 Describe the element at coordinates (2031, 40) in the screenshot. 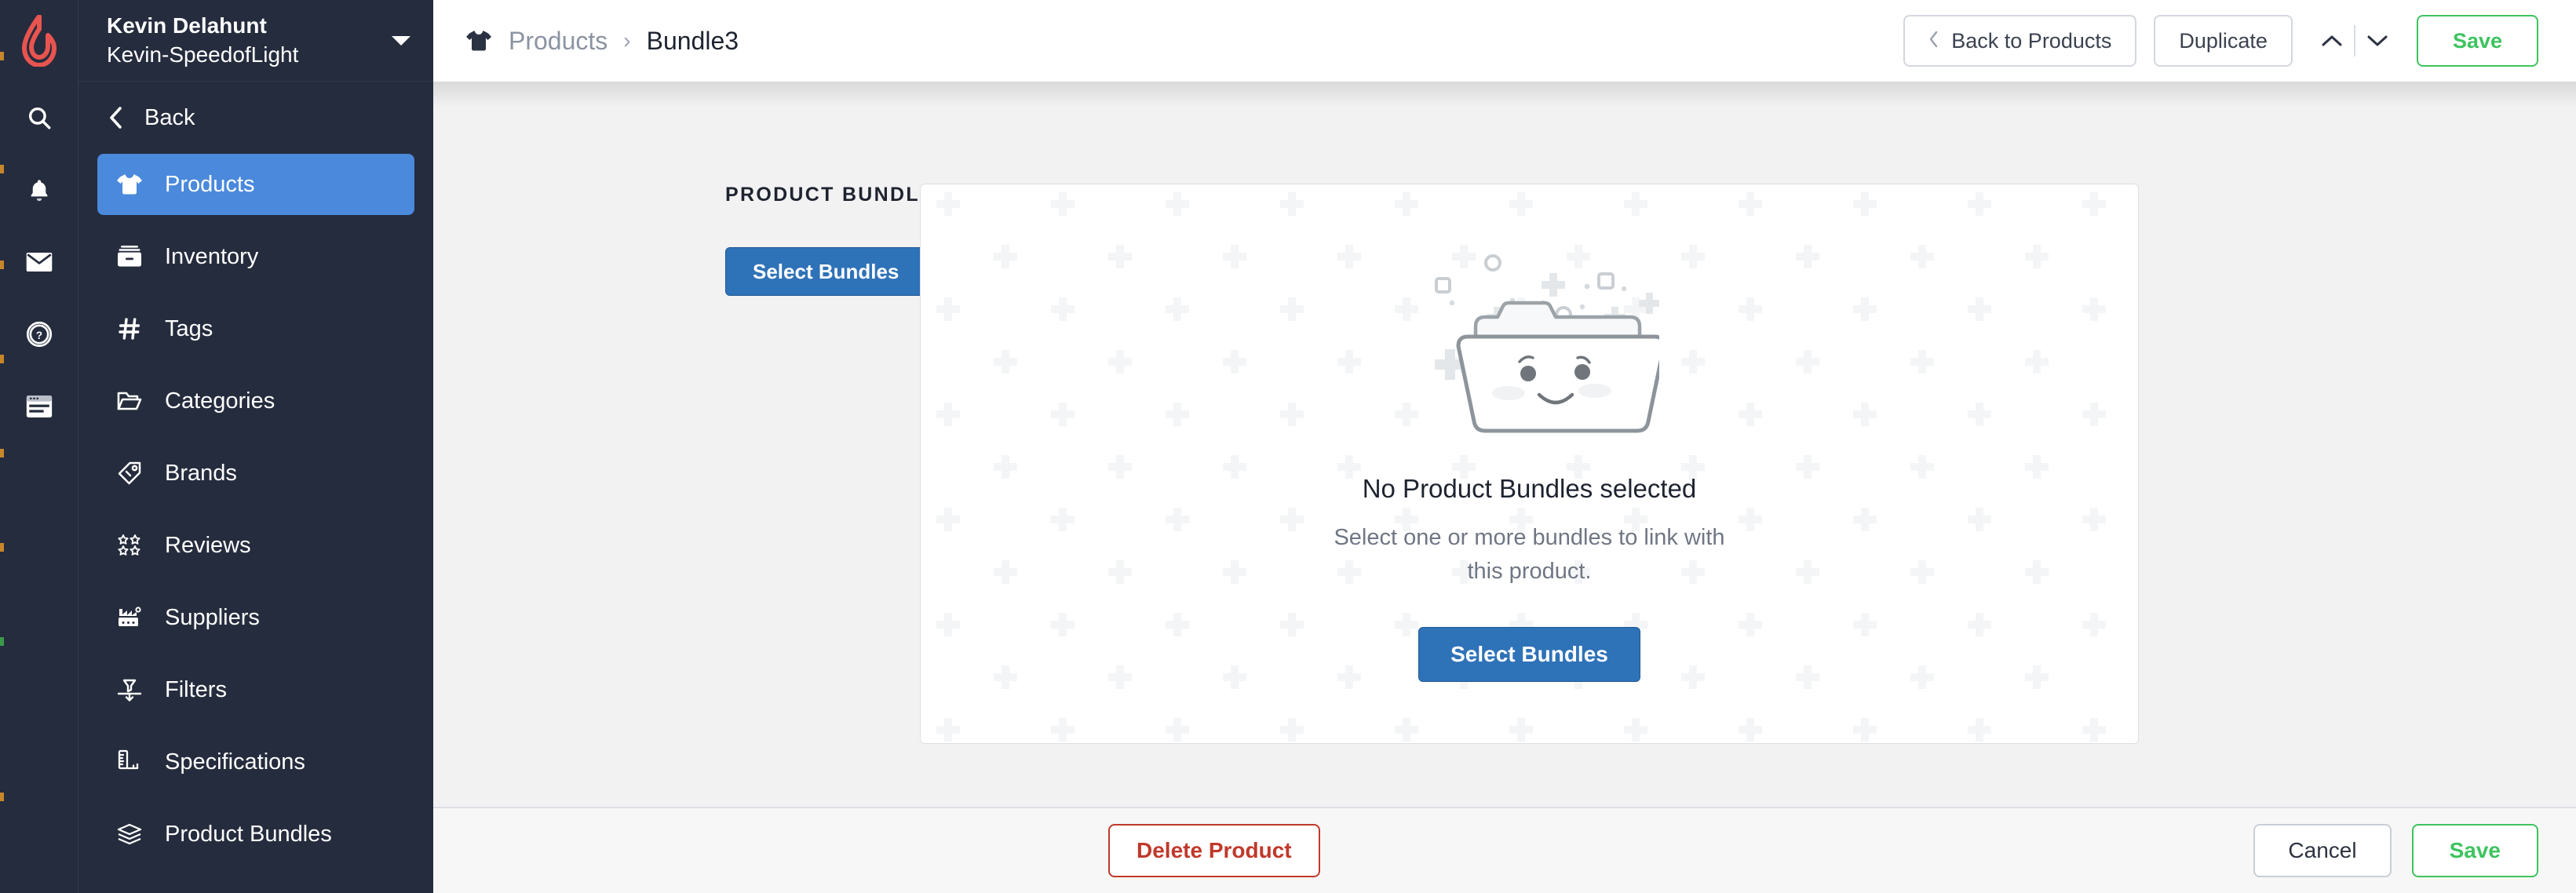

I see `back-to-products-label: Back to Products` at that location.